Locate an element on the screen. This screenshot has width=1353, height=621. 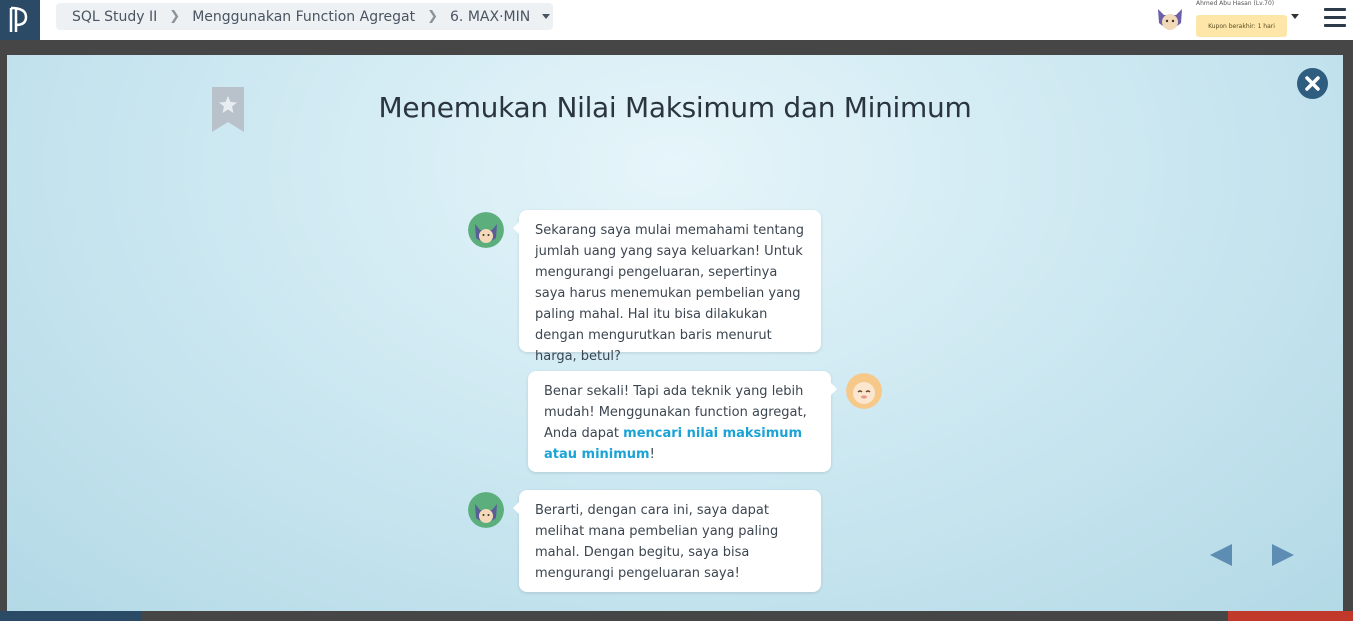
hamburger-menu-icon is located at coordinates (1335, 17).